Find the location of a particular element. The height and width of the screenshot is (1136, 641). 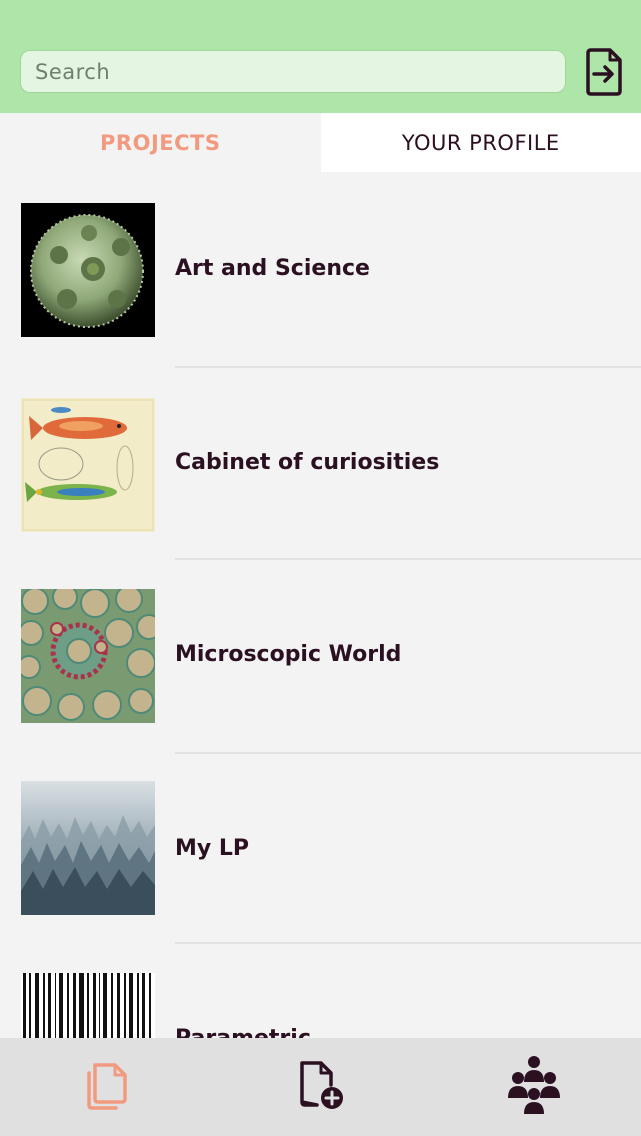

project-title: Microscopic World is located at coordinates (288, 654).